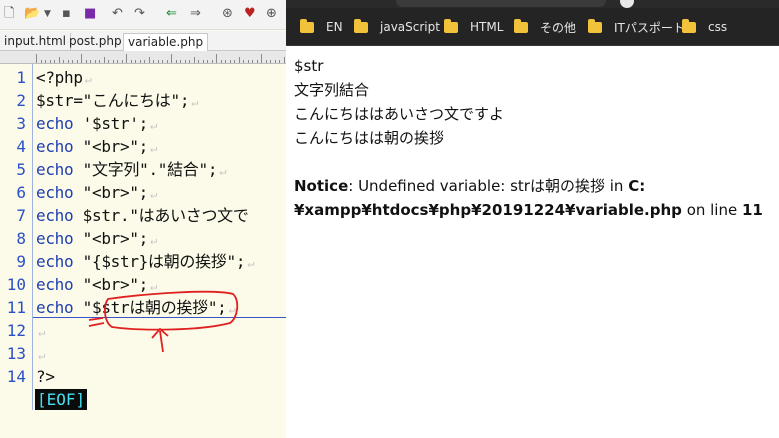 The width and height of the screenshot is (779, 438). I want to click on code-text: $str."はあいさつ文で, so click(161, 215).